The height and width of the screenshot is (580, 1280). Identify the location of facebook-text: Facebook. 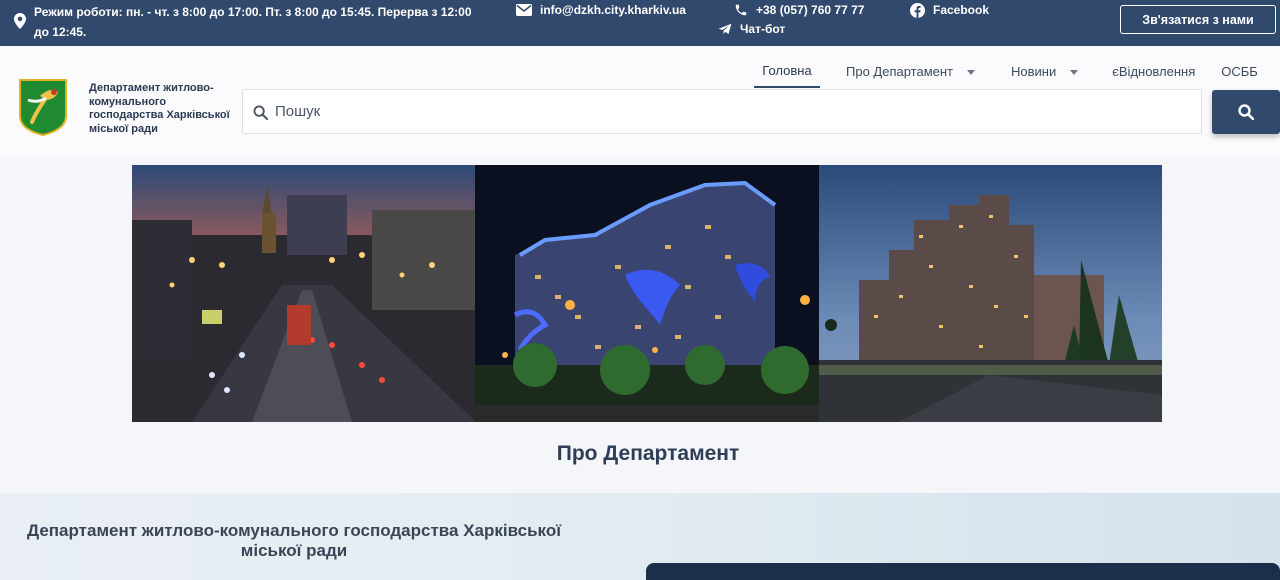
(961, 10).